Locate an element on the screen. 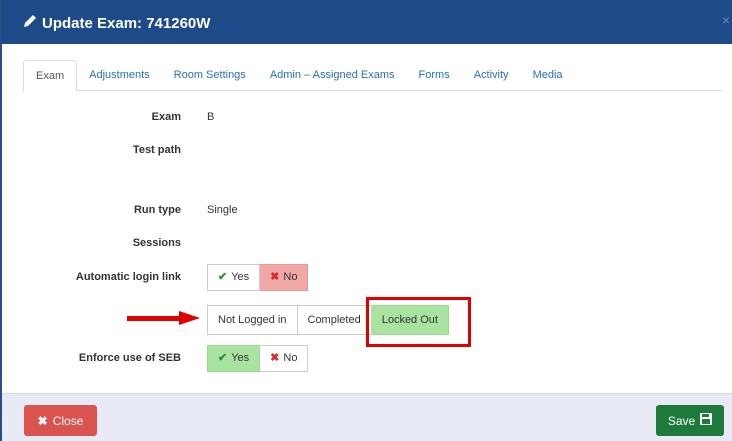 Image resolution: width=732 pixels, height=441 pixels. floppy-disk-icon is located at coordinates (706, 420).